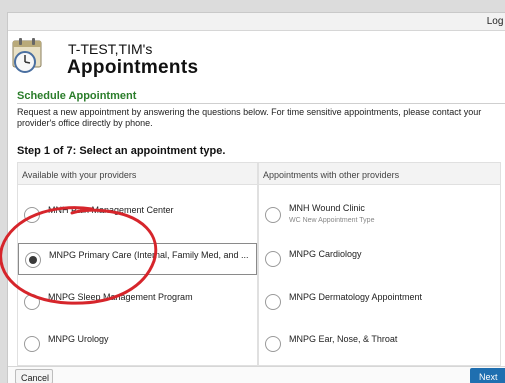  I want to click on option-cardiology: MNPG Cardiology, so click(379, 259).